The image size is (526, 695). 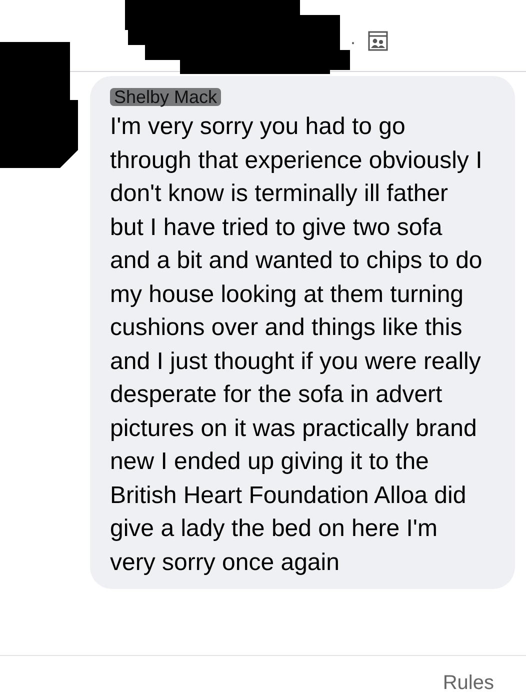 What do you see at coordinates (166, 97) in the screenshot?
I see `author-name: Shelby Mack` at bounding box center [166, 97].